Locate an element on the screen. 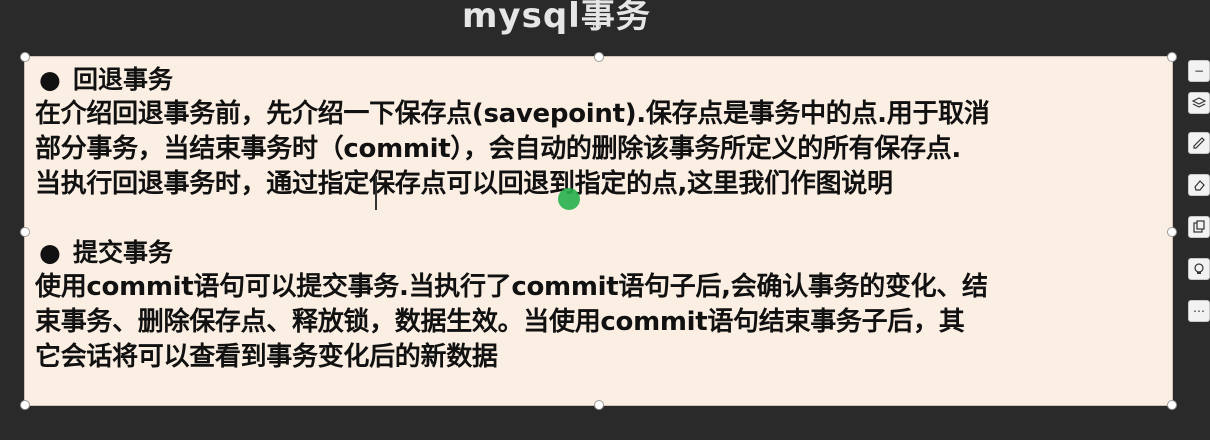 The image size is (1210, 440). resize-handle-middle-left is located at coordinates (25, 232).